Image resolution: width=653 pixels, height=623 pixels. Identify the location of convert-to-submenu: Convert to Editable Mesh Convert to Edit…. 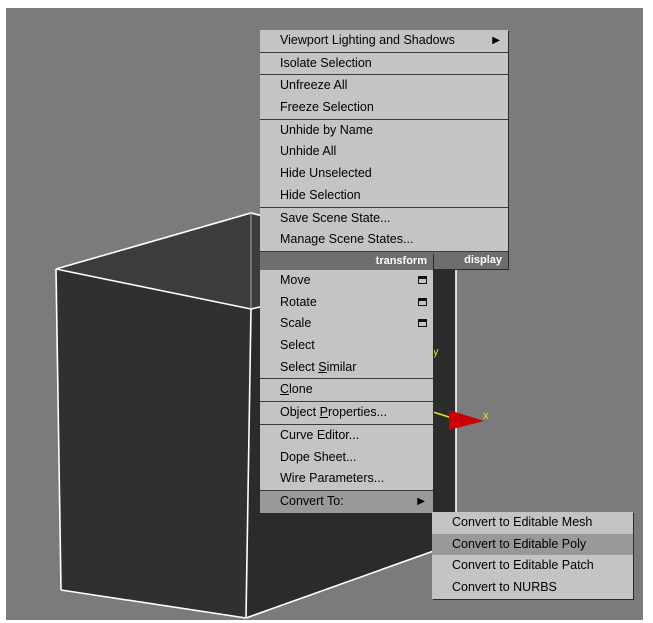
(532, 555).